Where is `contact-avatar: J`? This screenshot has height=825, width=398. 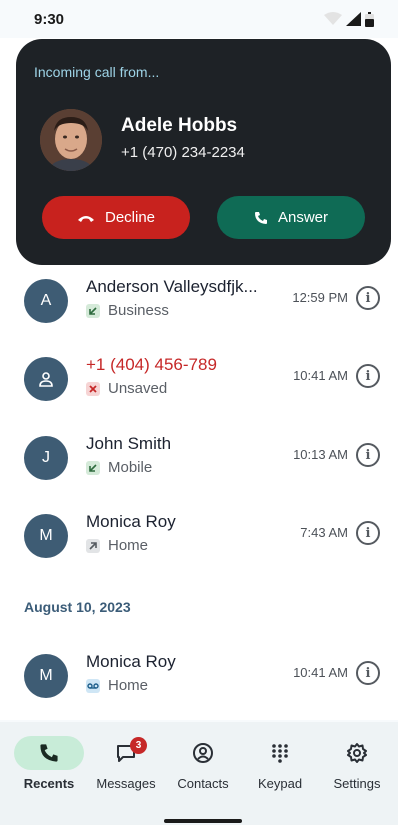 contact-avatar: J is located at coordinates (46, 458).